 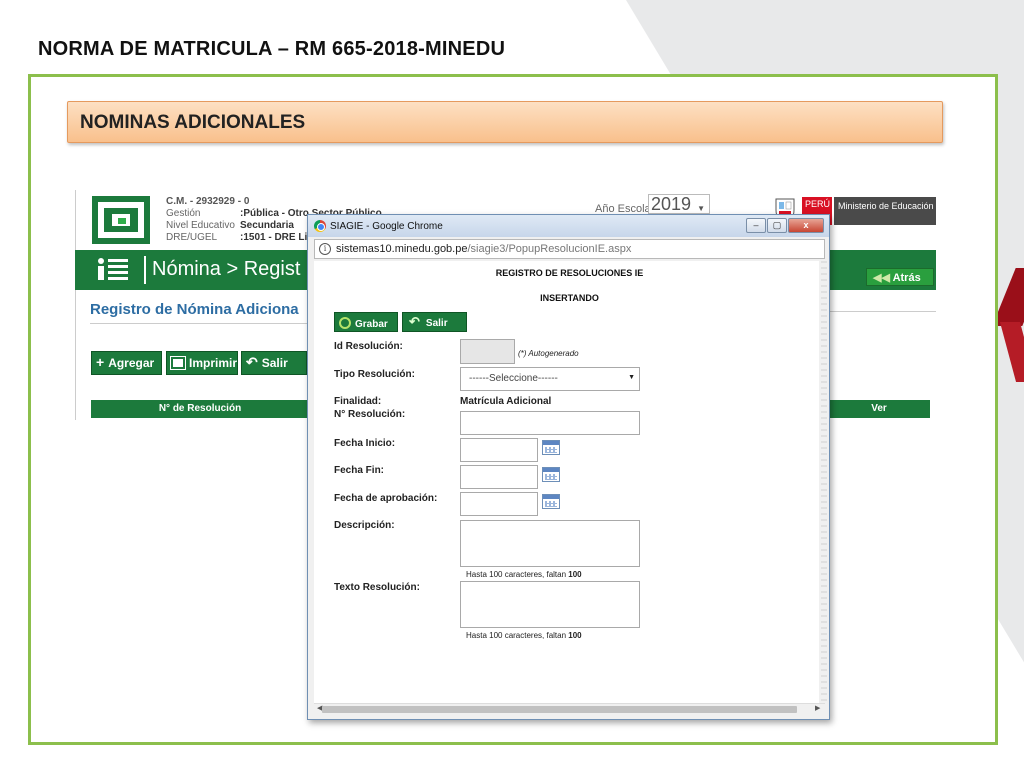 What do you see at coordinates (513, 378) in the screenshot?
I see `resolution-type-value: ------Seleccione------` at bounding box center [513, 378].